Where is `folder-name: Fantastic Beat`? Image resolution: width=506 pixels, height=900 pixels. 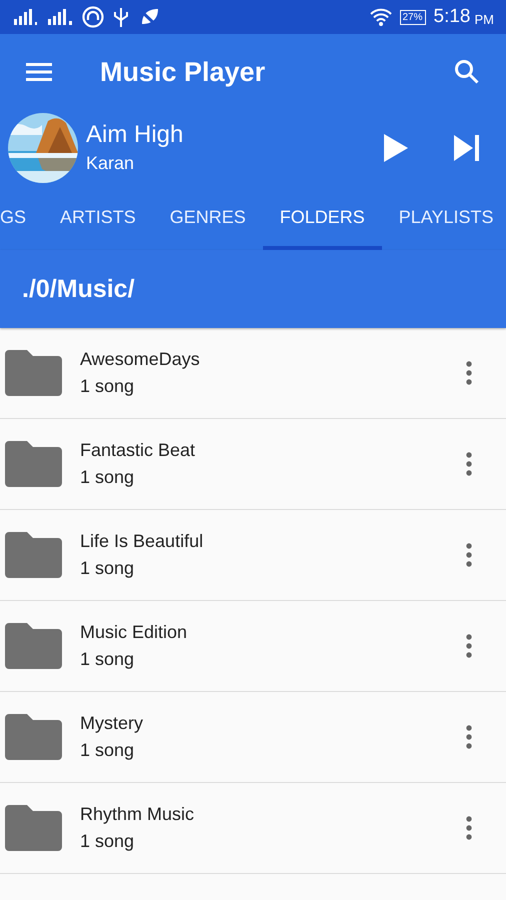
folder-name: Fantastic Beat is located at coordinates (138, 450).